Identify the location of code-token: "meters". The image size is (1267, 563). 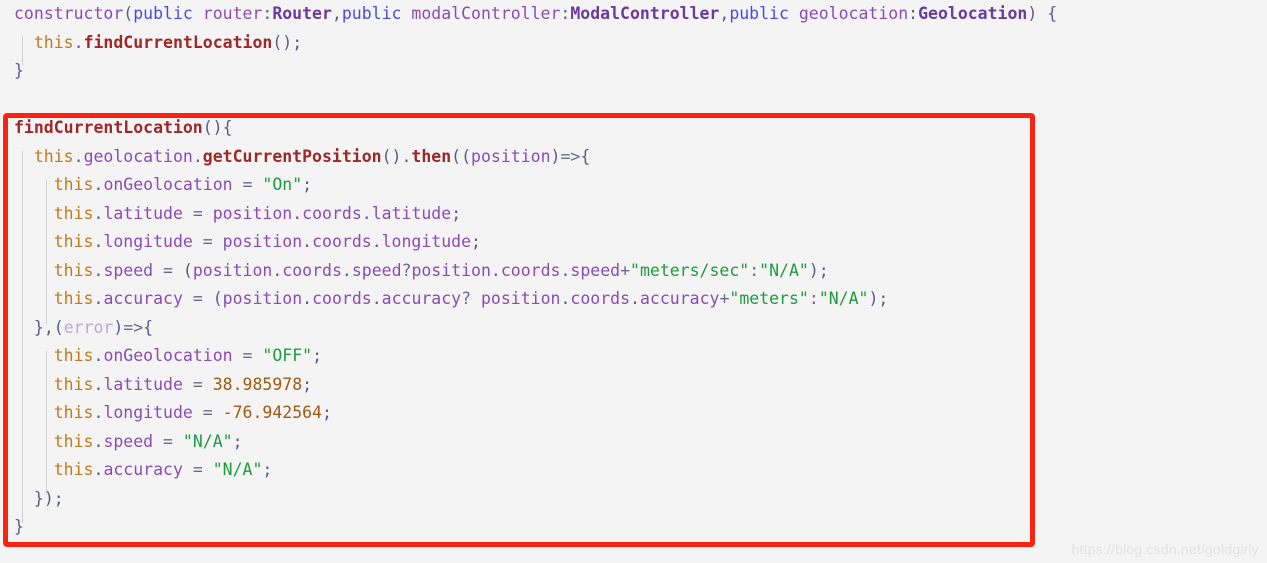
(769, 298).